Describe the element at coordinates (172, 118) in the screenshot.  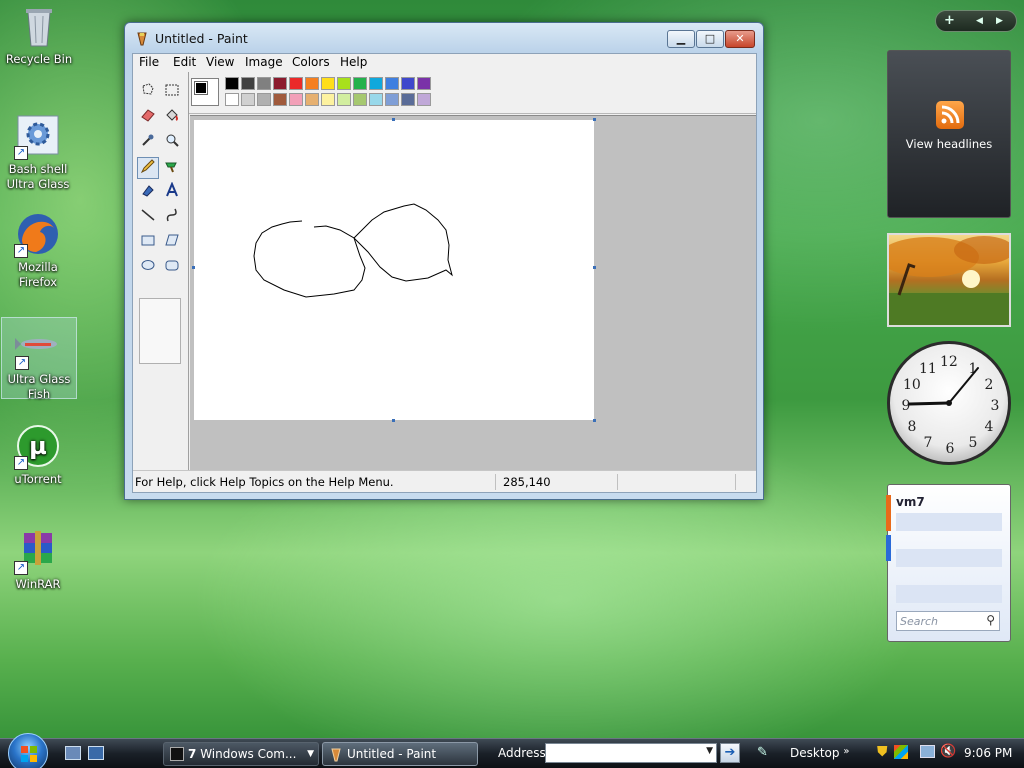
I see `fill-tool` at that location.